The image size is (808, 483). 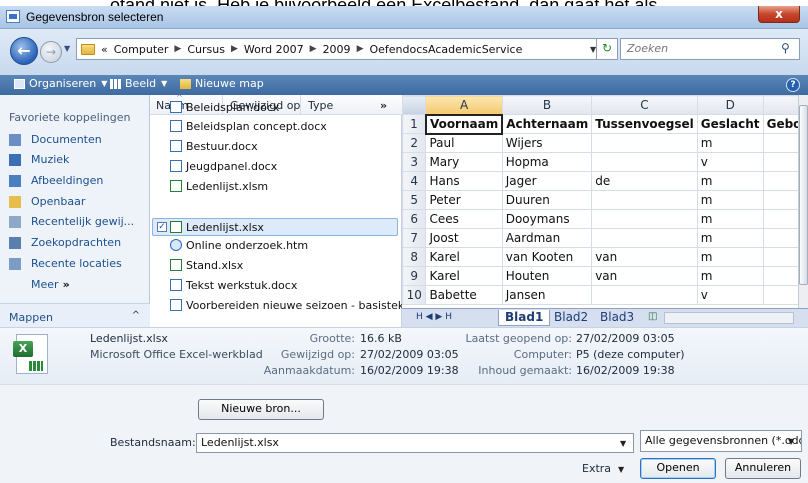 I want to click on horizontal-scrollbar, so click(x=729, y=318).